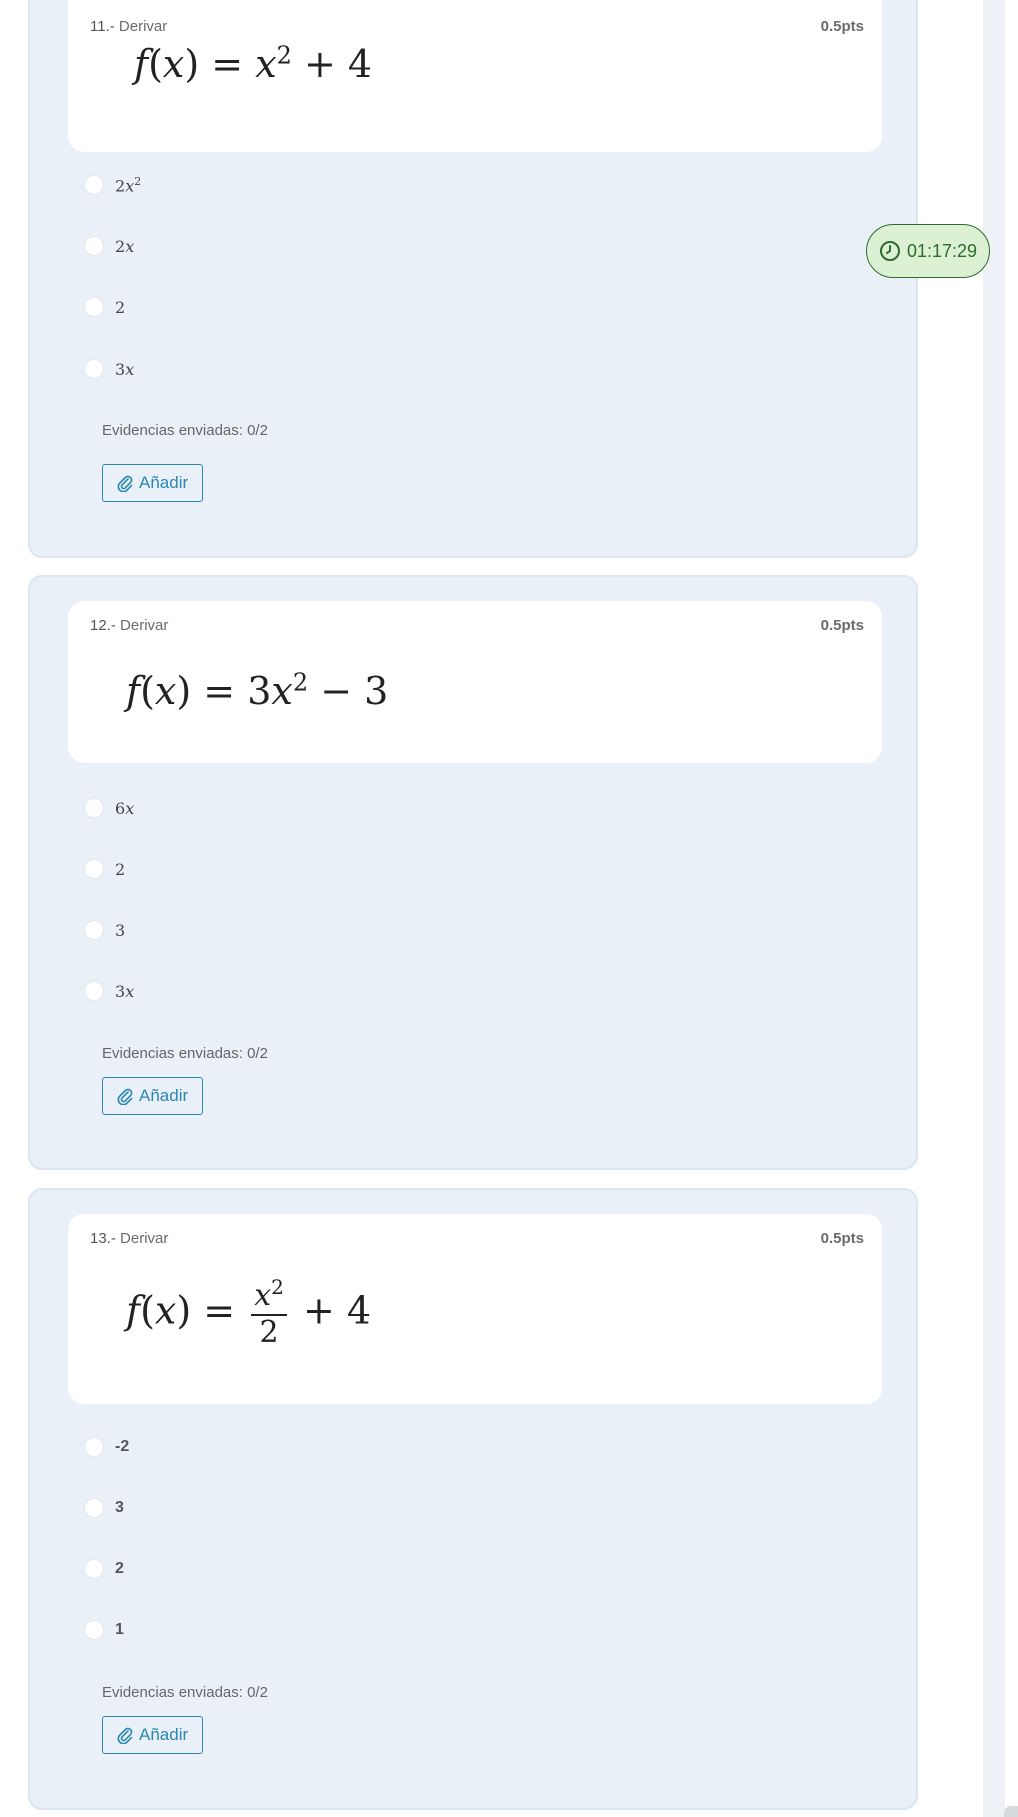 The height and width of the screenshot is (1817, 1018). Describe the element at coordinates (269, 1313) in the screenshot. I see `fraction: x2 2` at that location.